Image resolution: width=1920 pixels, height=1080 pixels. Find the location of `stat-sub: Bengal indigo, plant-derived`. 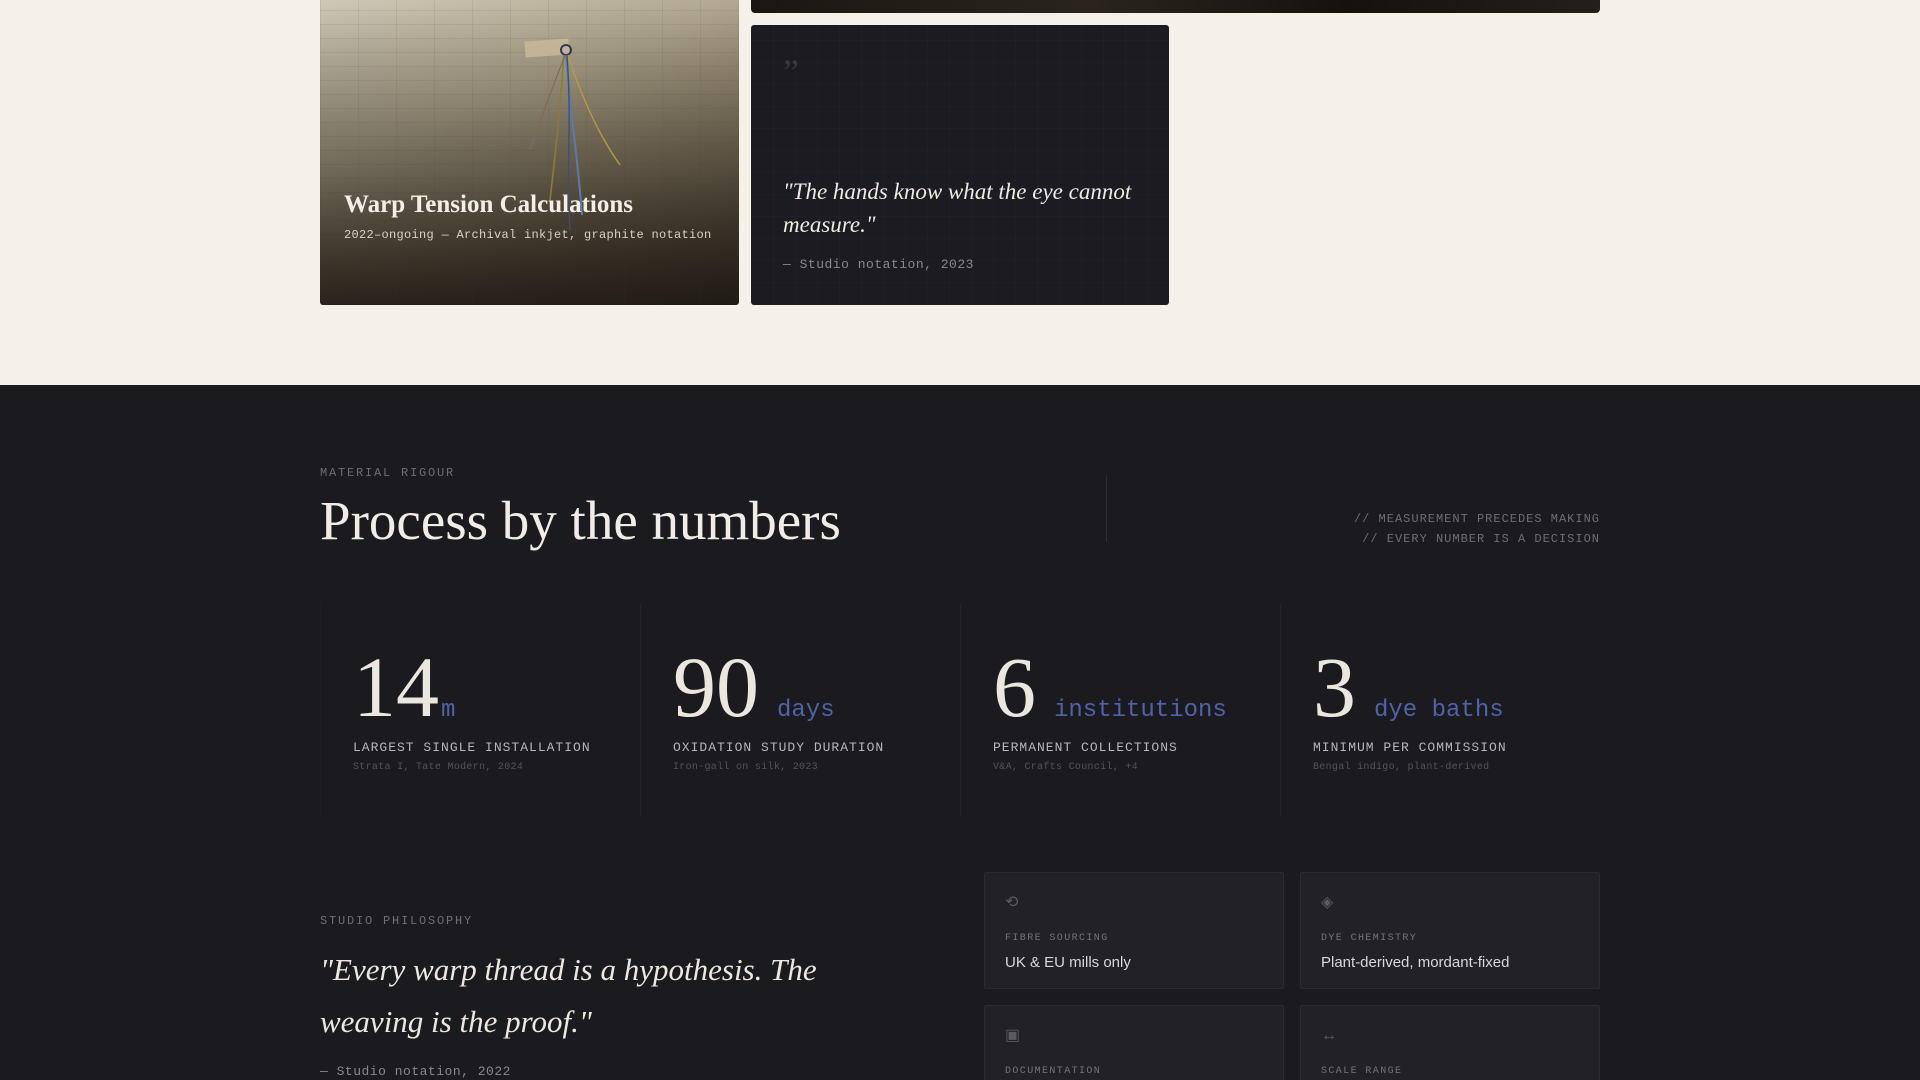

stat-sub: Bengal indigo, plant-derived is located at coordinates (1401, 767).